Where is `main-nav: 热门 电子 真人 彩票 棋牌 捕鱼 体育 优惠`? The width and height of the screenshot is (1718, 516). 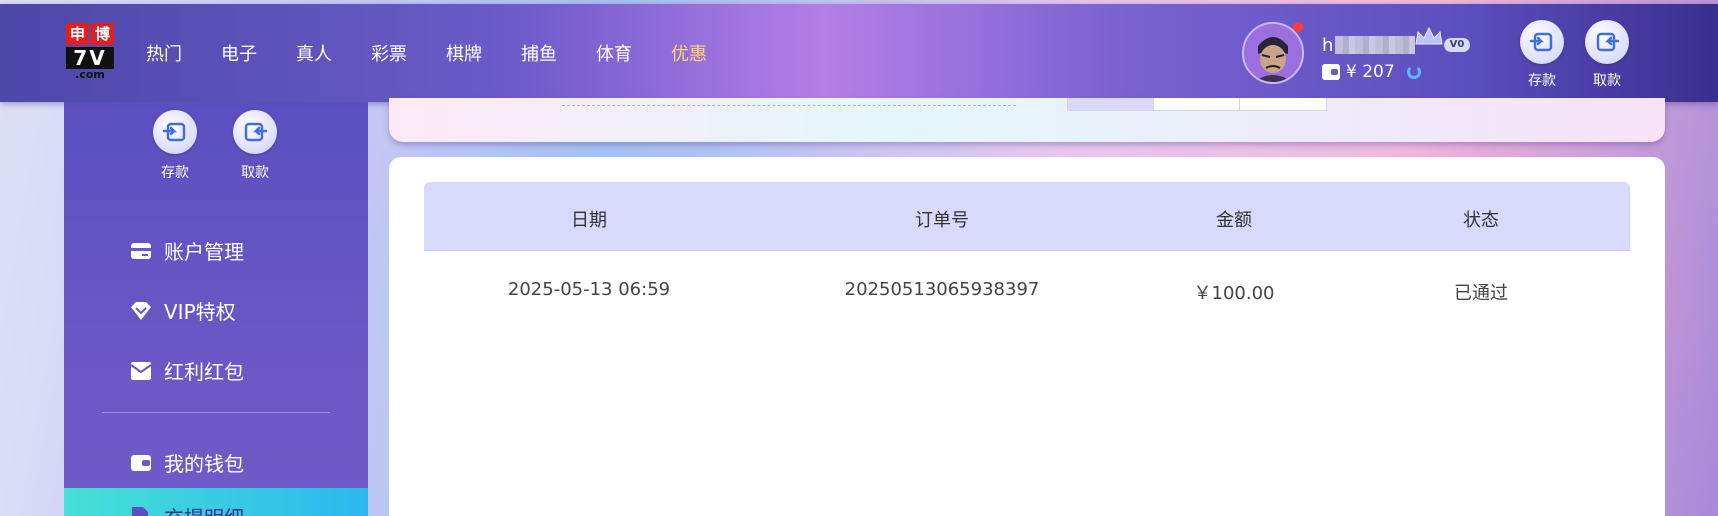
main-nav: 热门 电子 真人 彩票 棋牌 捕鱼 体育 优惠 is located at coordinates (446, 53).